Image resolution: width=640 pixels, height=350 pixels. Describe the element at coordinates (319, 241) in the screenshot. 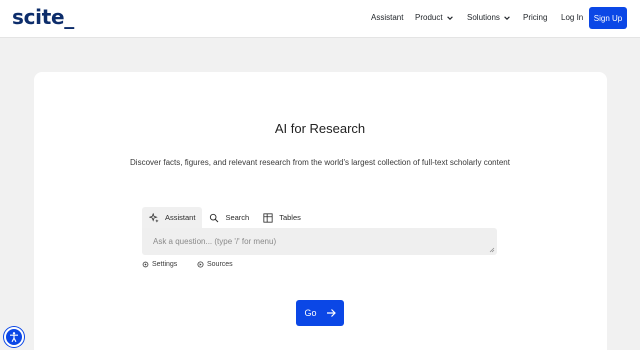

I see `question-input: Ask a question... (type '/' for menu)` at that location.